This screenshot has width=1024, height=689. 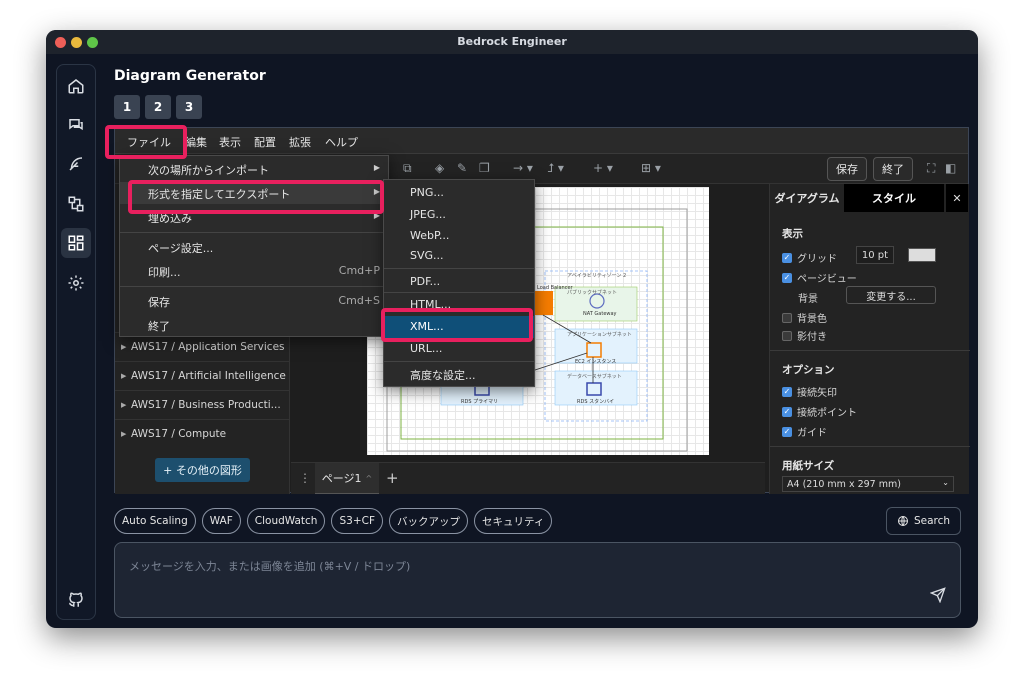 I want to click on github-icon, so click(x=76, y=600).